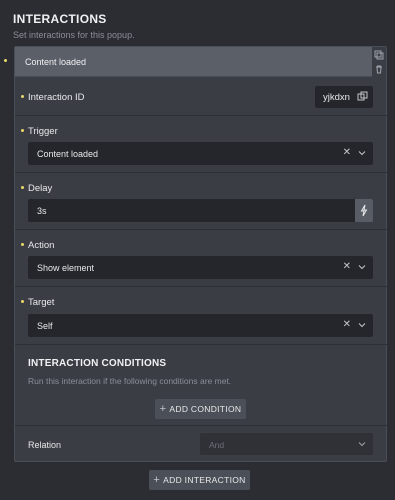  I want to click on relation-select: And, so click(286, 444).